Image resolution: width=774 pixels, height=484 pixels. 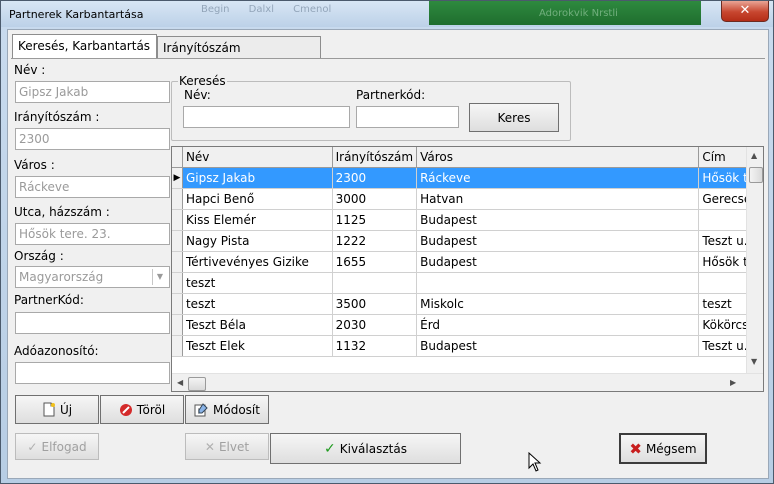 I want to click on cell-nev: Teszt Béla, so click(x=257, y=325).